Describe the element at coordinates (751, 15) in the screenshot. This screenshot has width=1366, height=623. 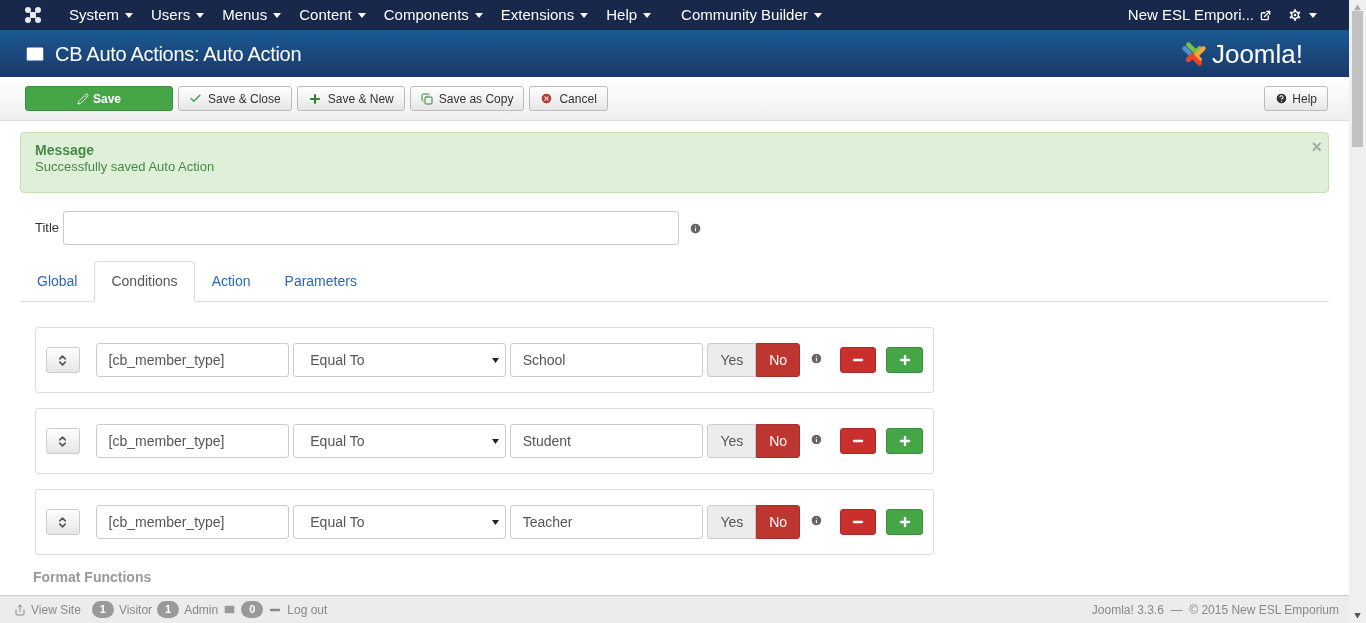
I see `menu-item: Community Builder` at that location.